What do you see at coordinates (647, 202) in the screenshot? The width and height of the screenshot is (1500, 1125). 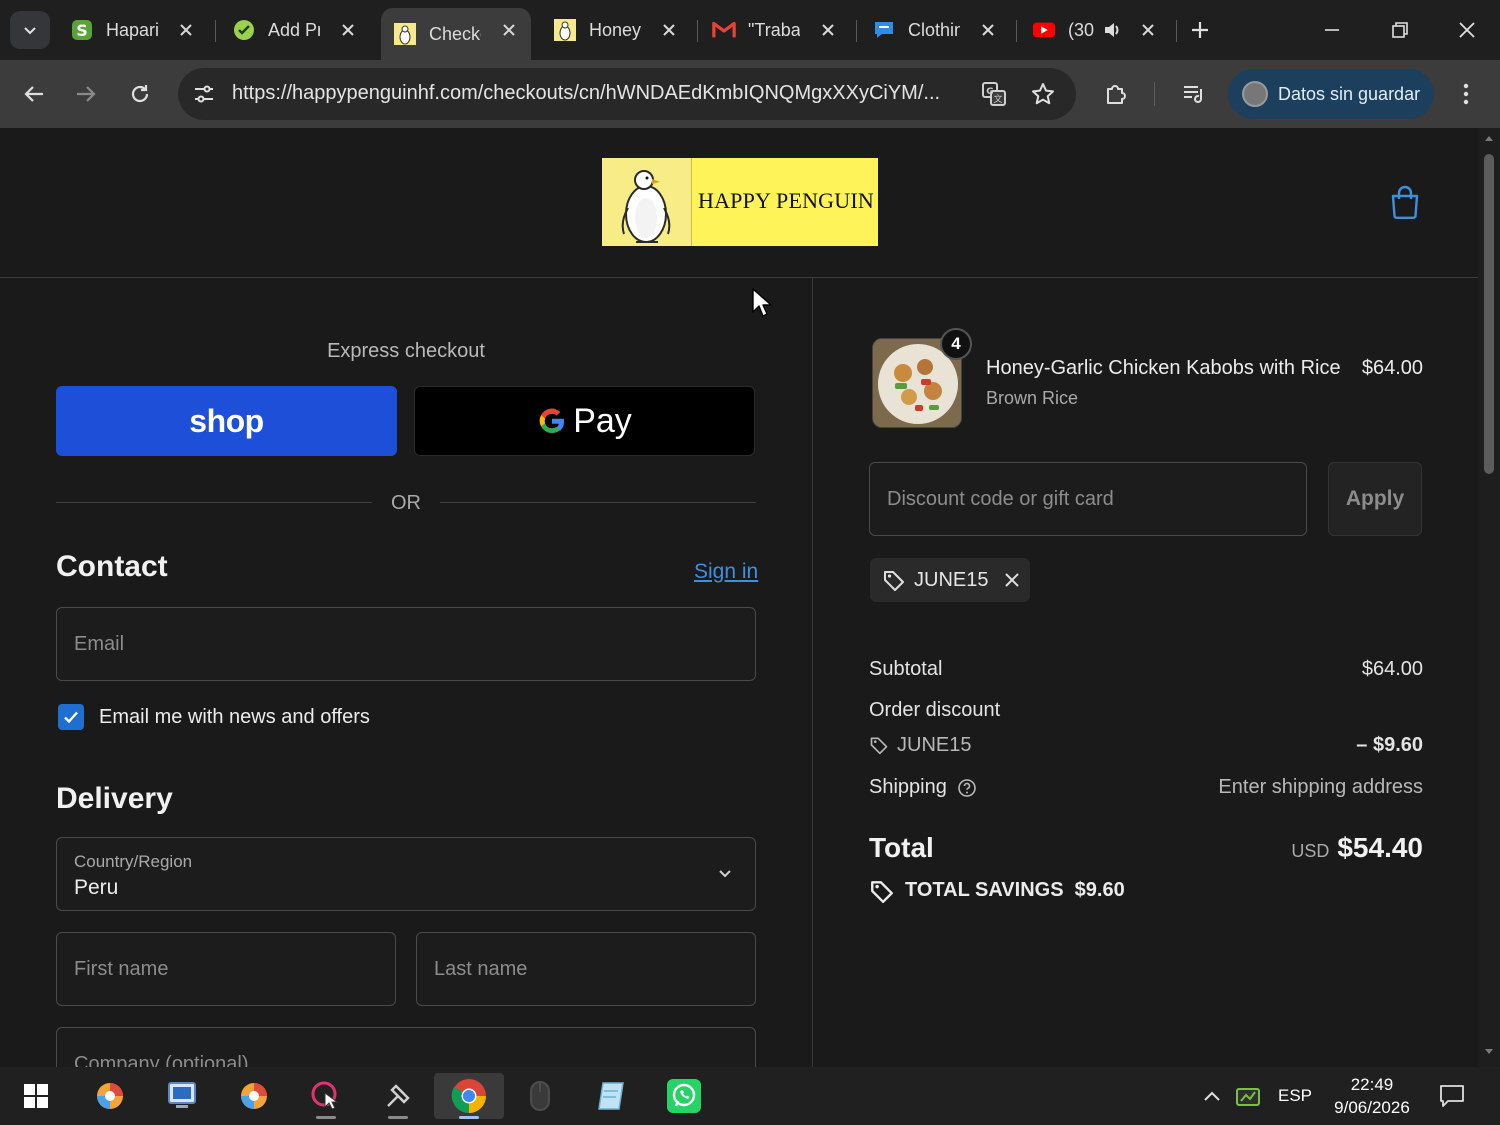 I see `penguin-logo-image` at bounding box center [647, 202].